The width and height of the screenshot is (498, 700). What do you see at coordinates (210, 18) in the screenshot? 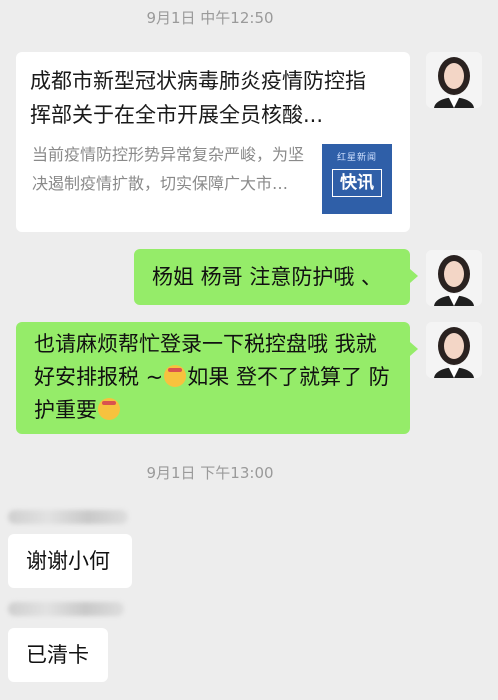
I see `timestamp: 9月1日 中午12:50` at bounding box center [210, 18].